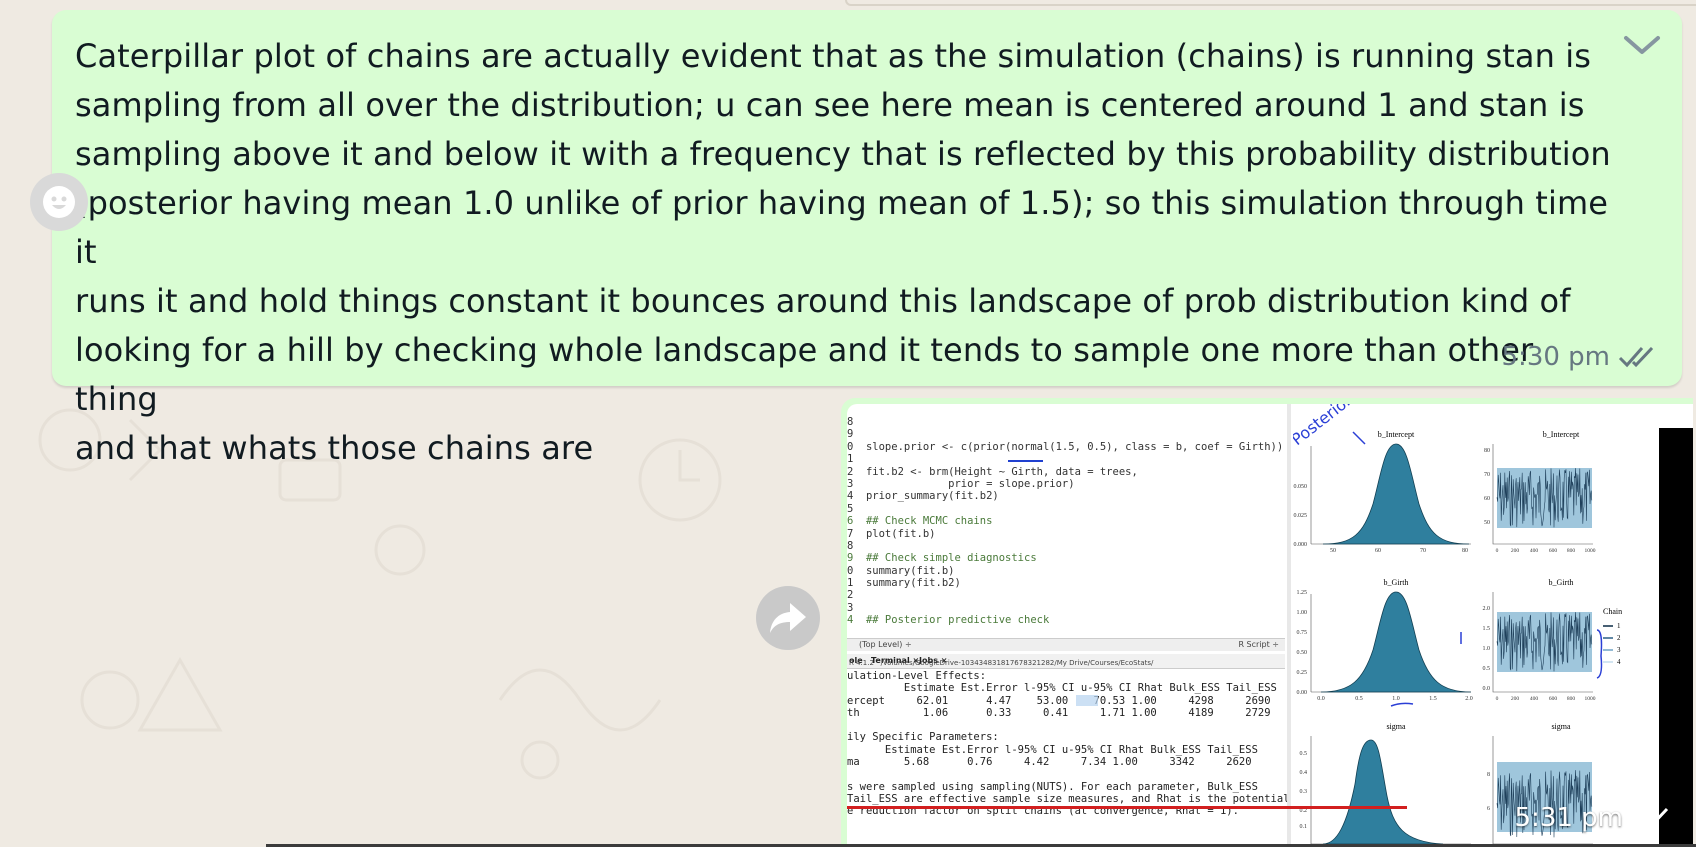  I want to click on tick-label: 0.25, so click(1302, 673).